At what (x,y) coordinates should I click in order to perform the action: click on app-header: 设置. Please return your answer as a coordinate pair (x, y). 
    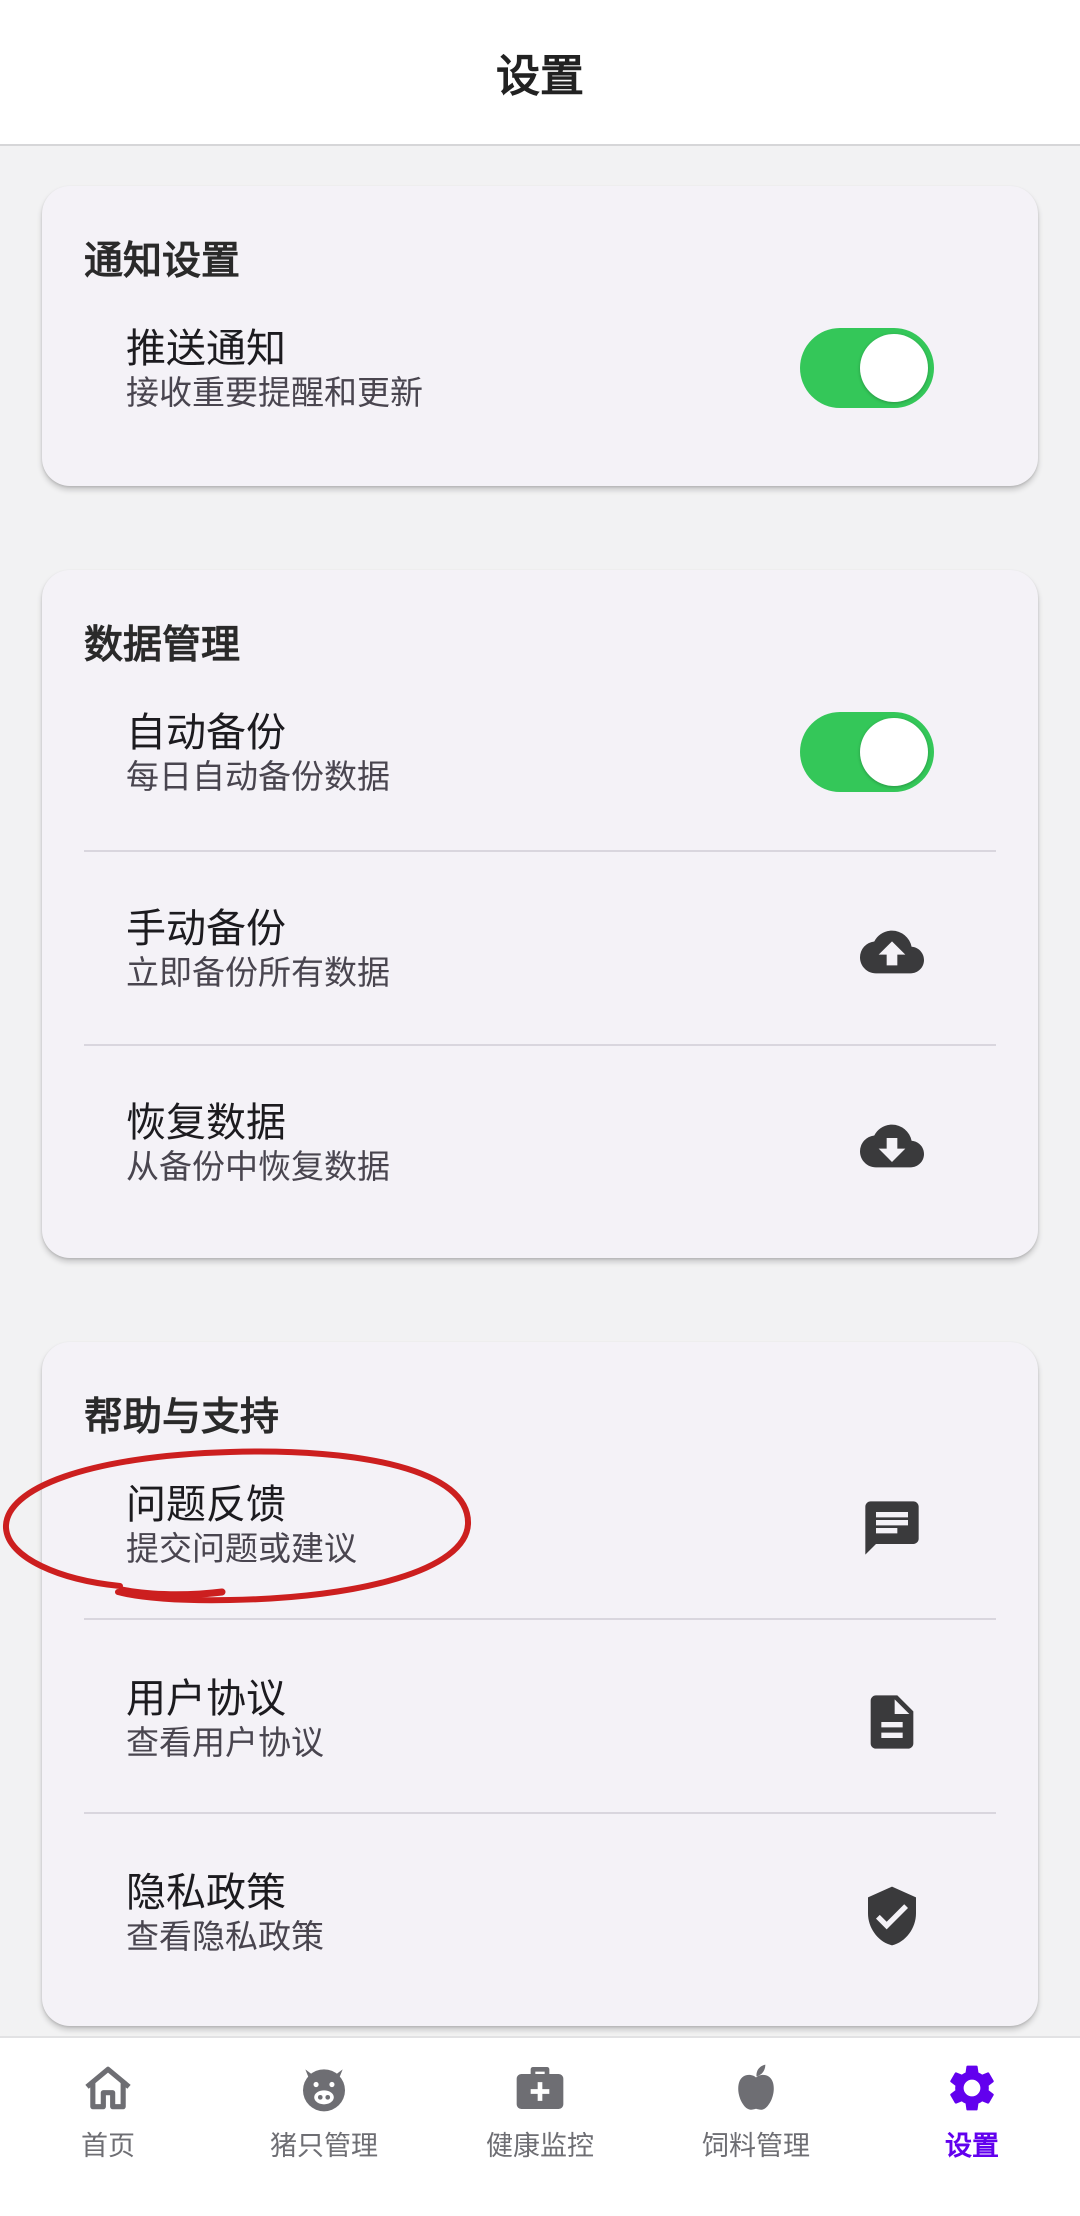
    Looking at the image, I should click on (540, 73).